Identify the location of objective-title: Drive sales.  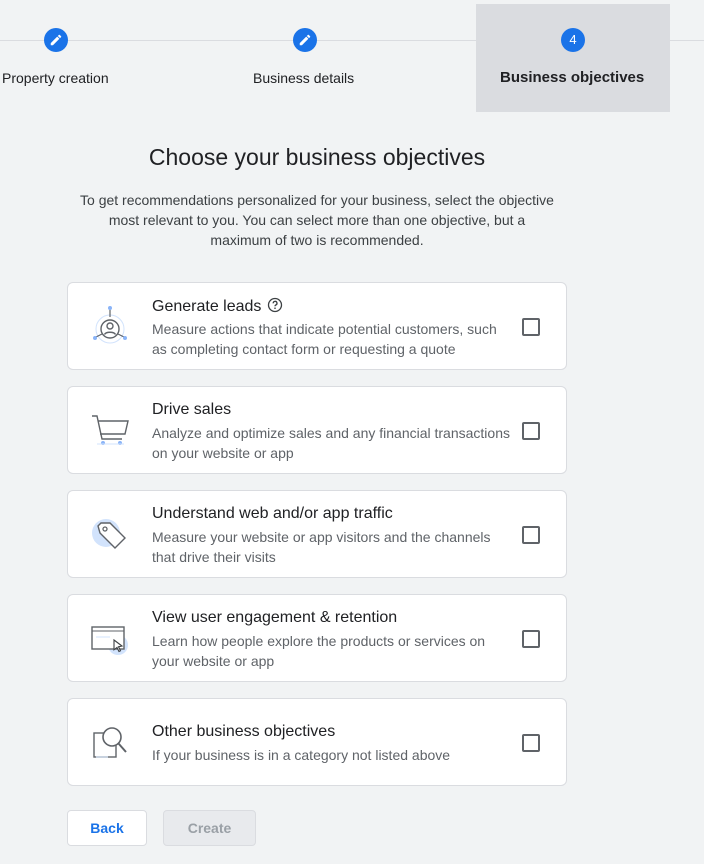
(192, 409).